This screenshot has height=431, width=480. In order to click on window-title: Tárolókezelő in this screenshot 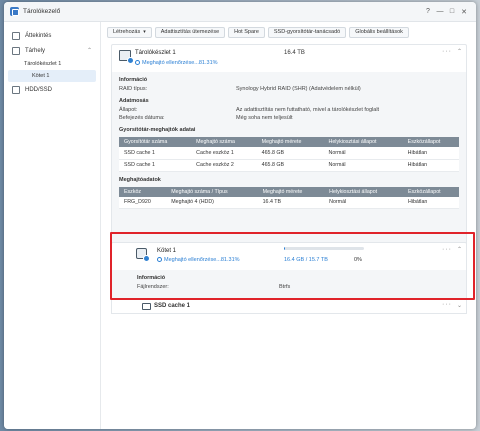, I will do `click(42, 11)`.